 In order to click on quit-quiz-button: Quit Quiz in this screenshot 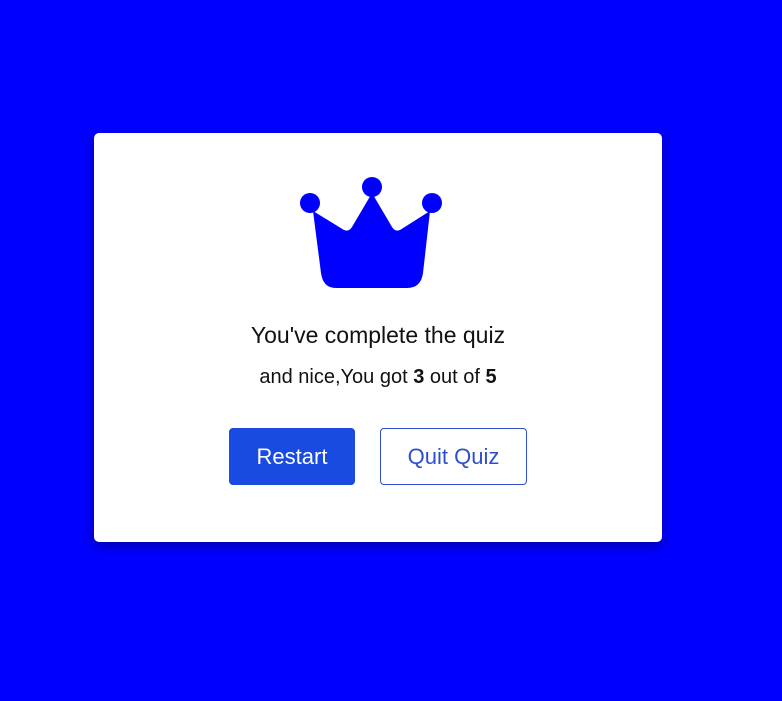, I will do `click(453, 456)`.